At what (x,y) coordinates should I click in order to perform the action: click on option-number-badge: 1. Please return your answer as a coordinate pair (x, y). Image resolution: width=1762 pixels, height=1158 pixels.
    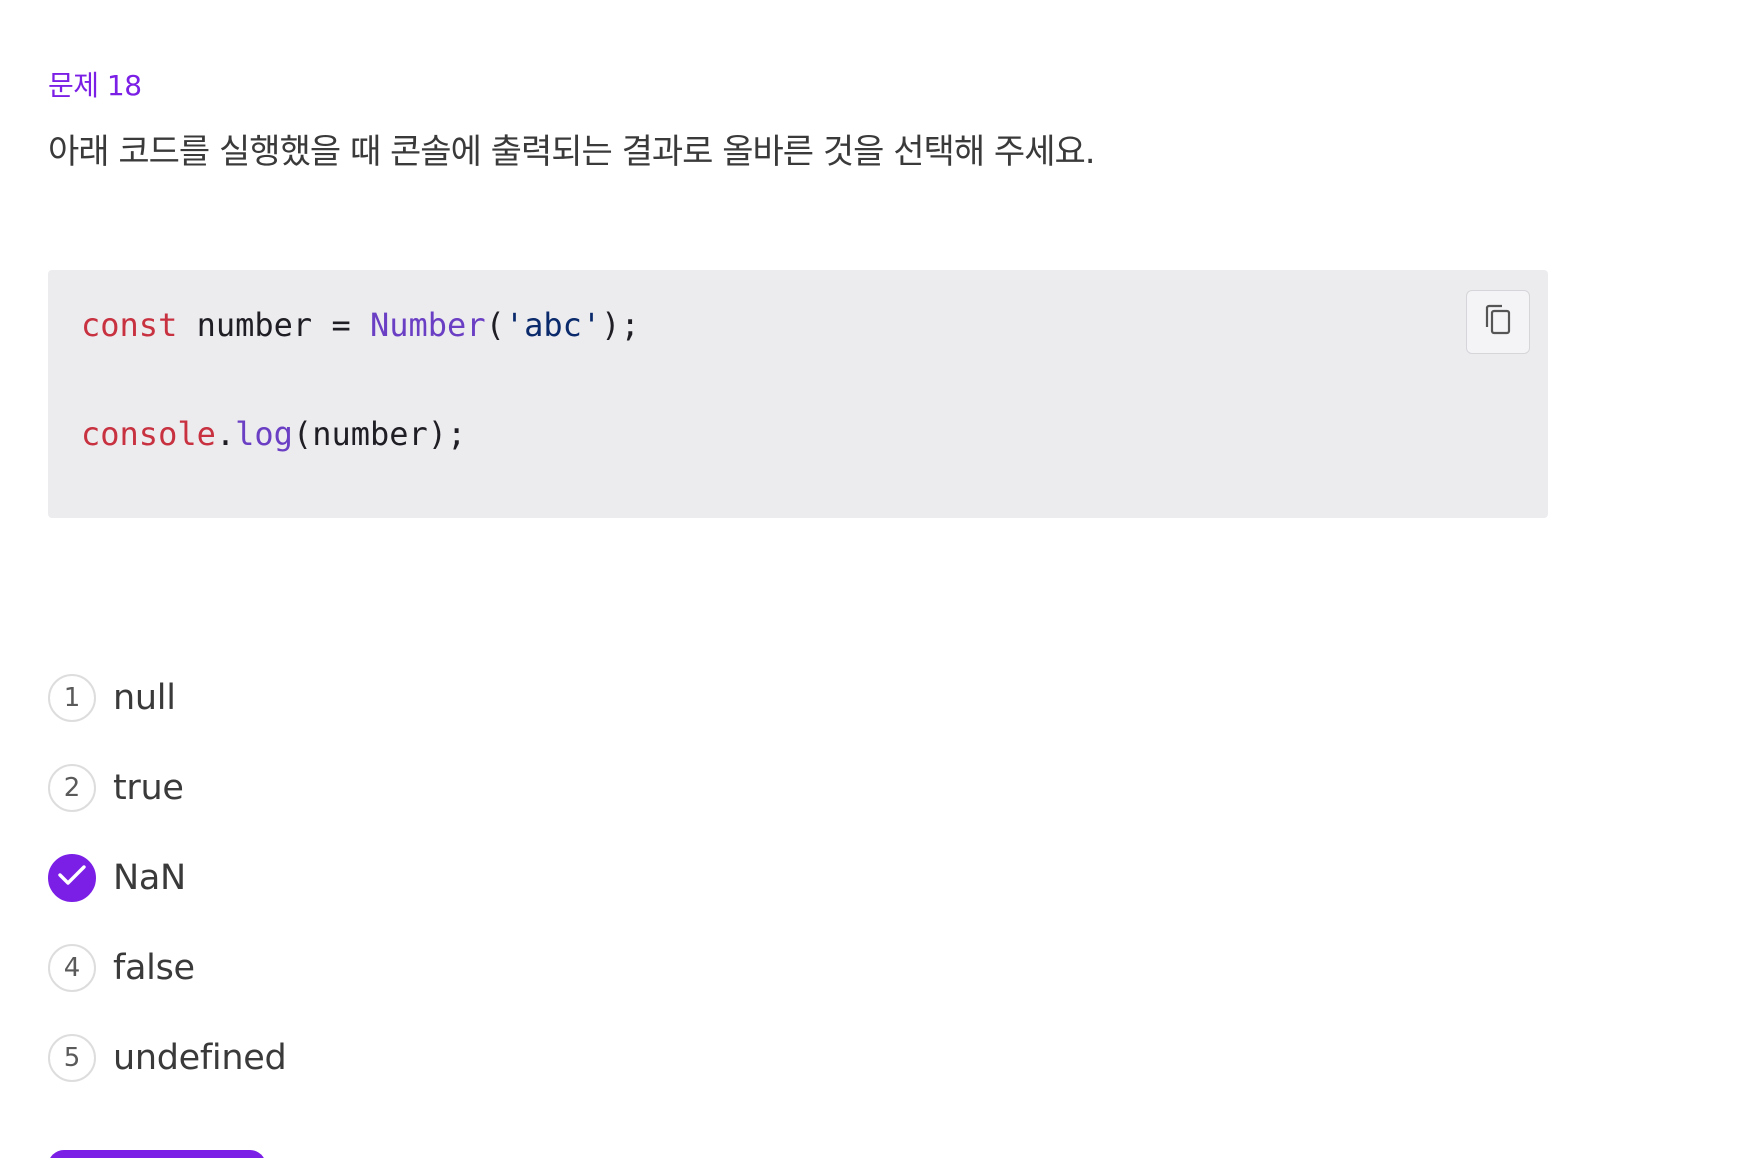
    Looking at the image, I should click on (72, 698).